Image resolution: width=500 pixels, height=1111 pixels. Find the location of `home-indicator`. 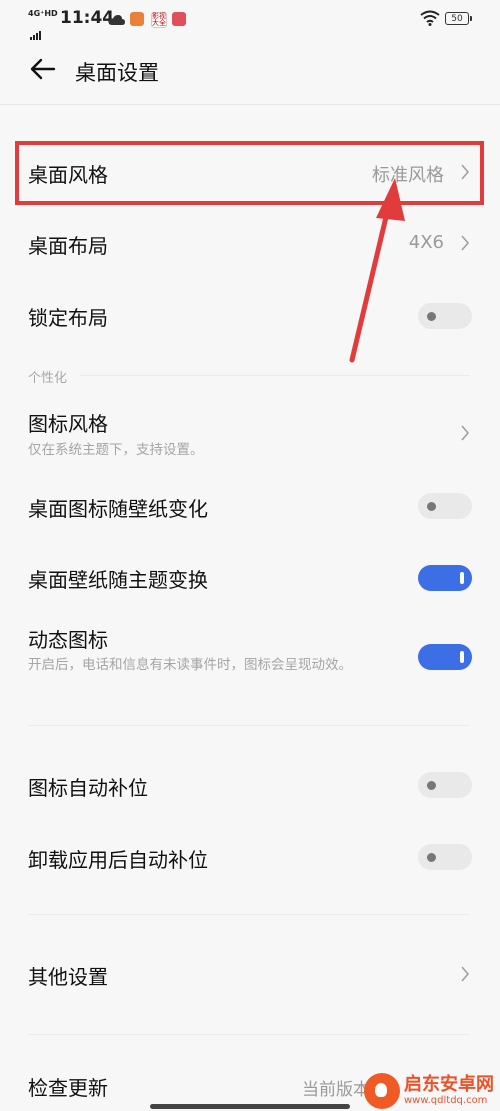

home-indicator is located at coordinates (250, 1106).